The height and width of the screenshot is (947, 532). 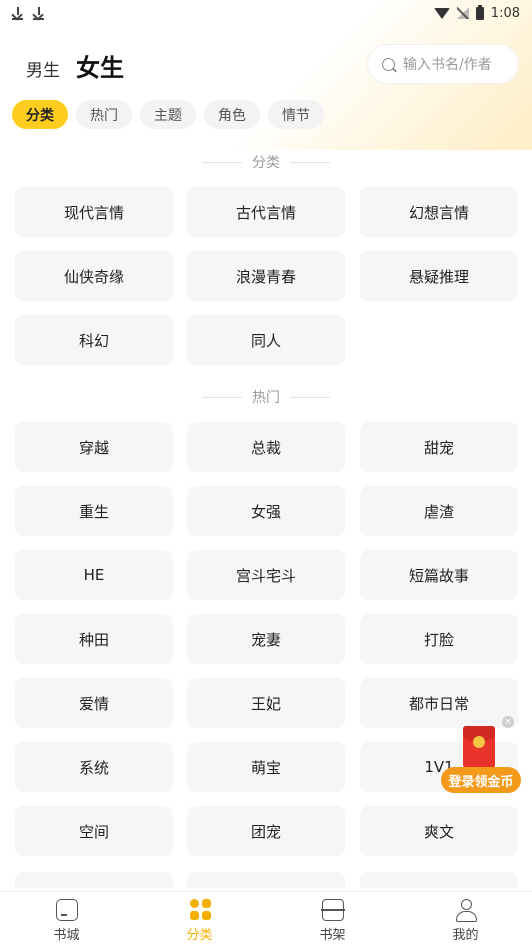 I want to click on tag-button: 幻想言情, so click(x=439, y=212).